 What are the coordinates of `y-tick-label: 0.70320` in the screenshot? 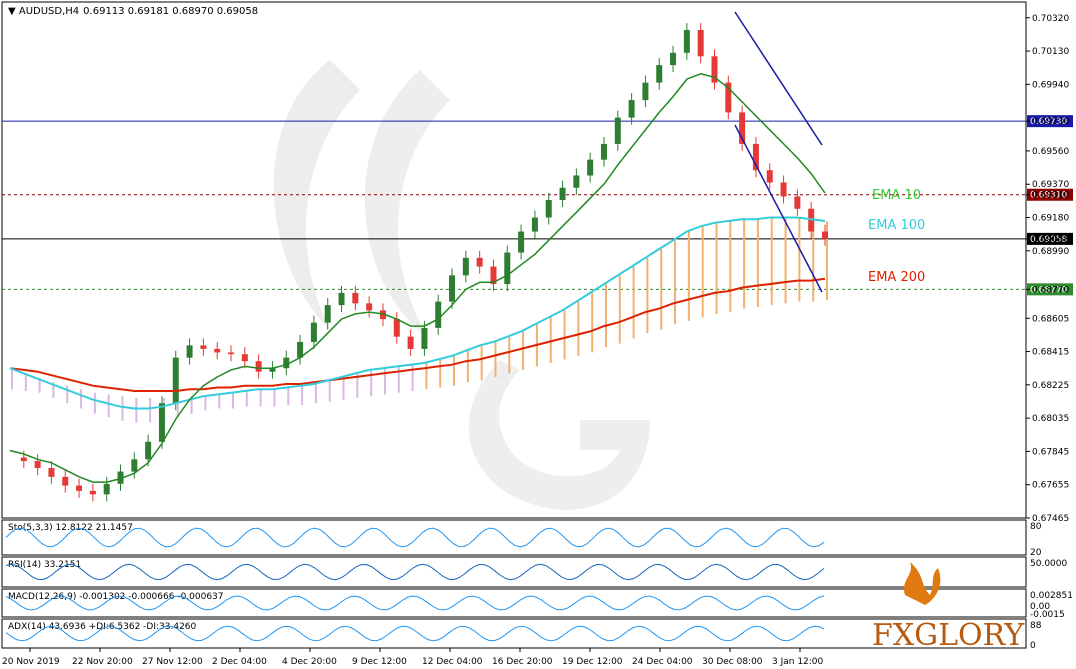 It's located at (1050, 19).